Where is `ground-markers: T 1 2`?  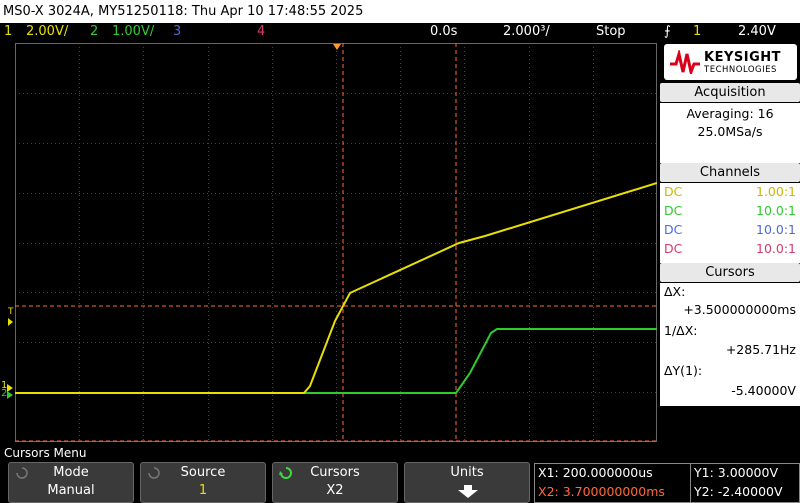 ground-markers: T 1 2 is located at coordinates (7, 353).